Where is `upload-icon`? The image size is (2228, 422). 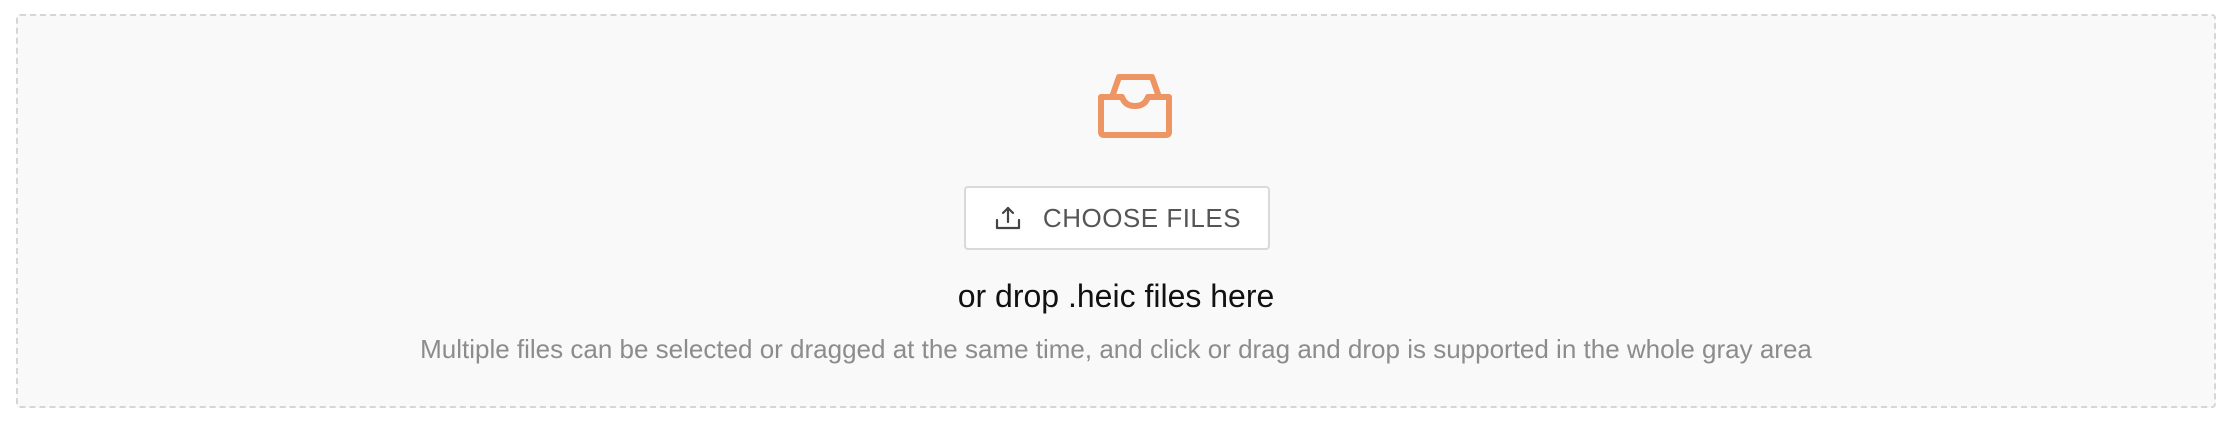 upload-icon is located at coordinates (1008, 218).